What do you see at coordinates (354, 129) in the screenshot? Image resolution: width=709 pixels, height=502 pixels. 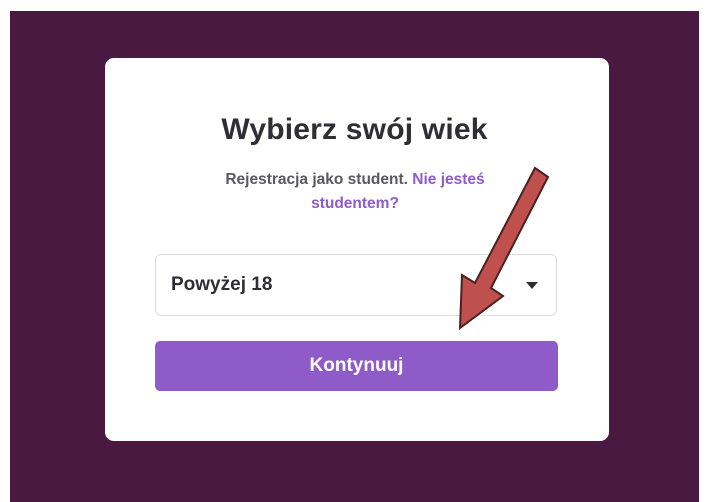 I see `dialog-title: Wybierz swój wiek` at bounding box center [354, 129].